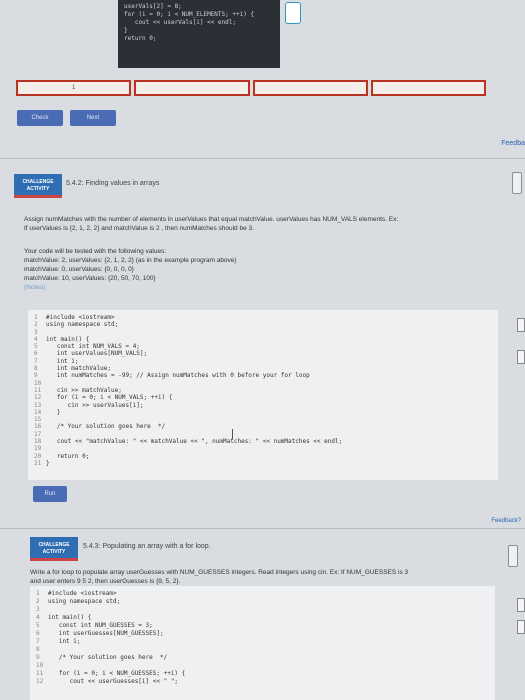  What do you see at coordinates (50, 494) in the screenshot?
I see `run-button: Run` at bounding box center [50, 494].